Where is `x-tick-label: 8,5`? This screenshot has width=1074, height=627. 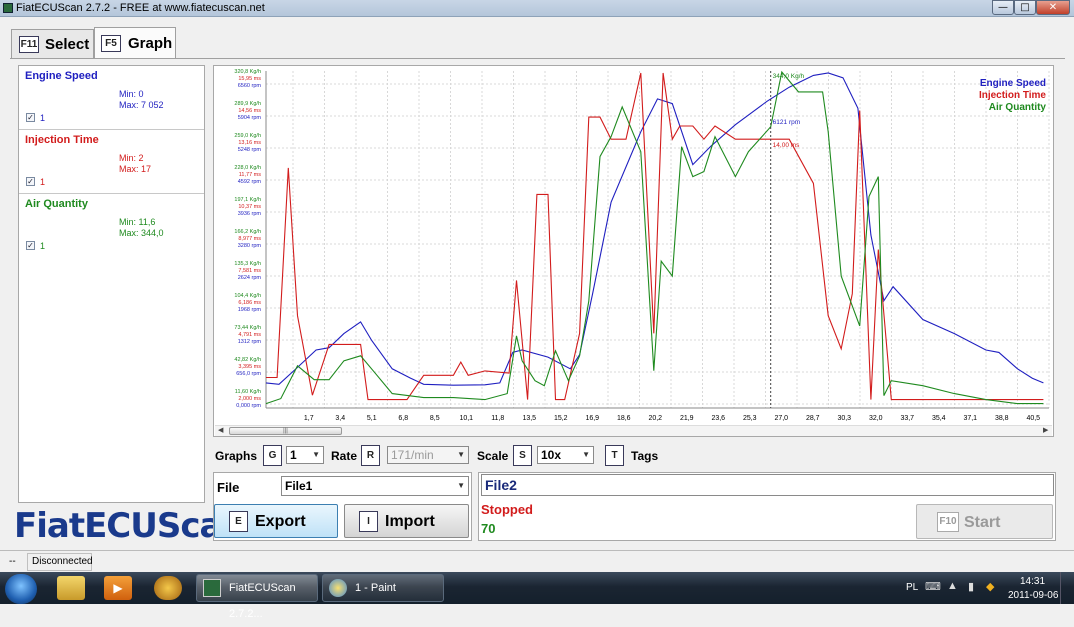
x-tick-label: 8,5 is located at coordinates (435, 418).